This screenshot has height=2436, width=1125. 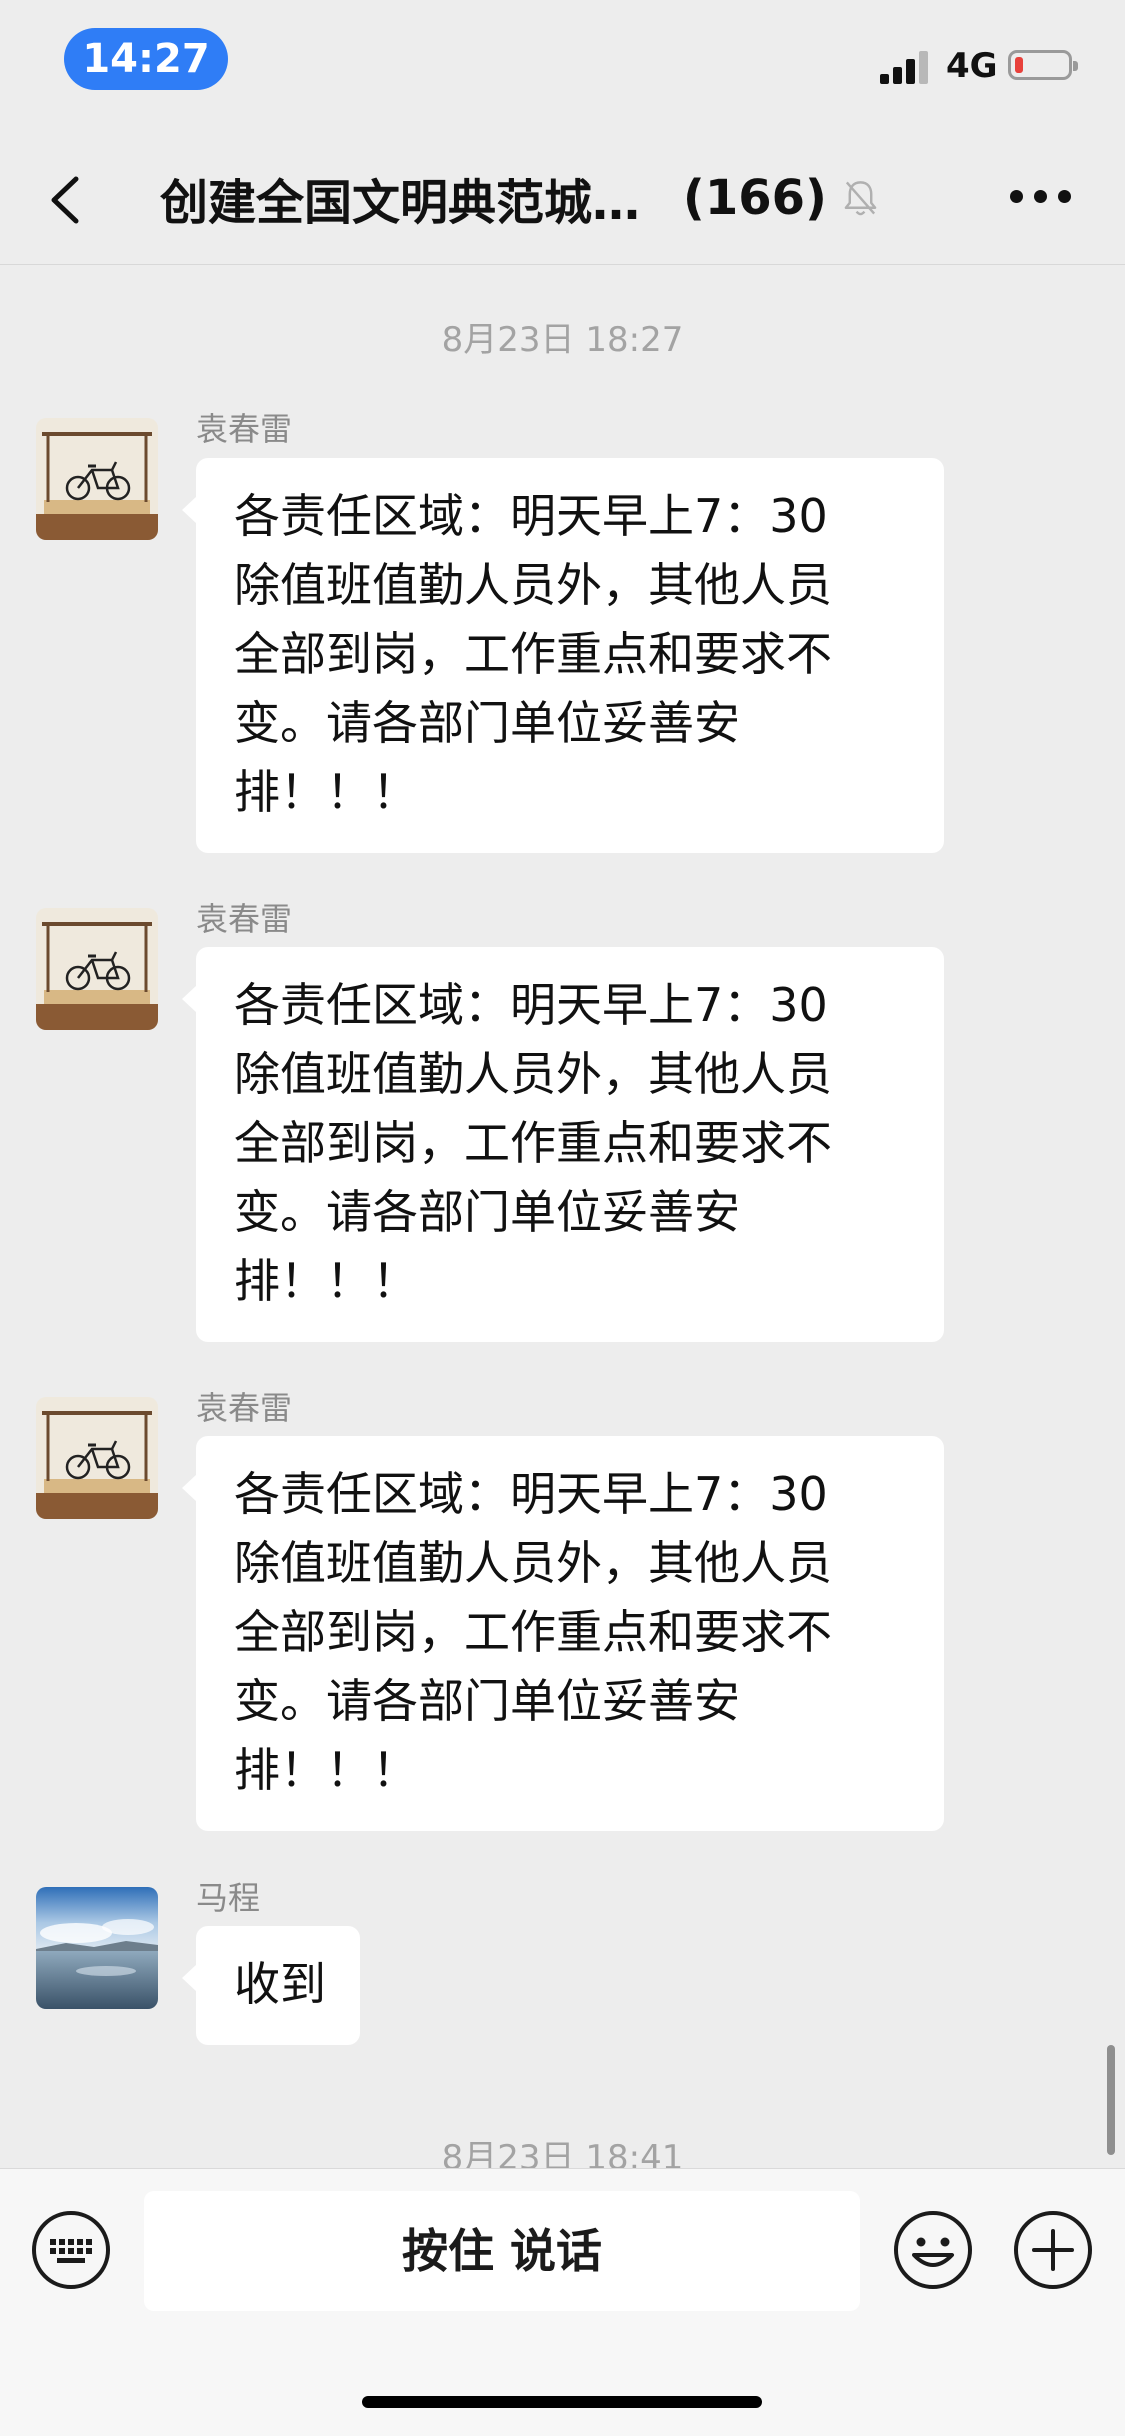 I want to click on network-type-label: 4G, so click(x=972, y=66).